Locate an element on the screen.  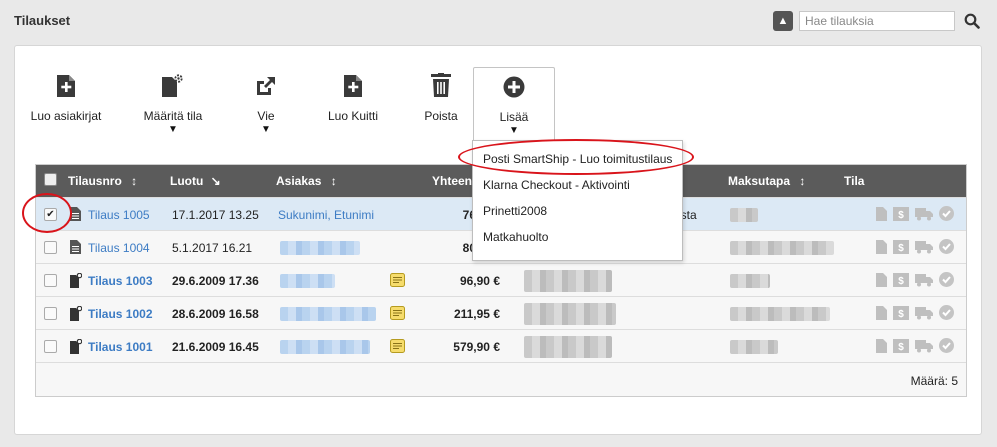
menu-item-matkahuolto: Matkahuolto is located at coordinates (577, 237).